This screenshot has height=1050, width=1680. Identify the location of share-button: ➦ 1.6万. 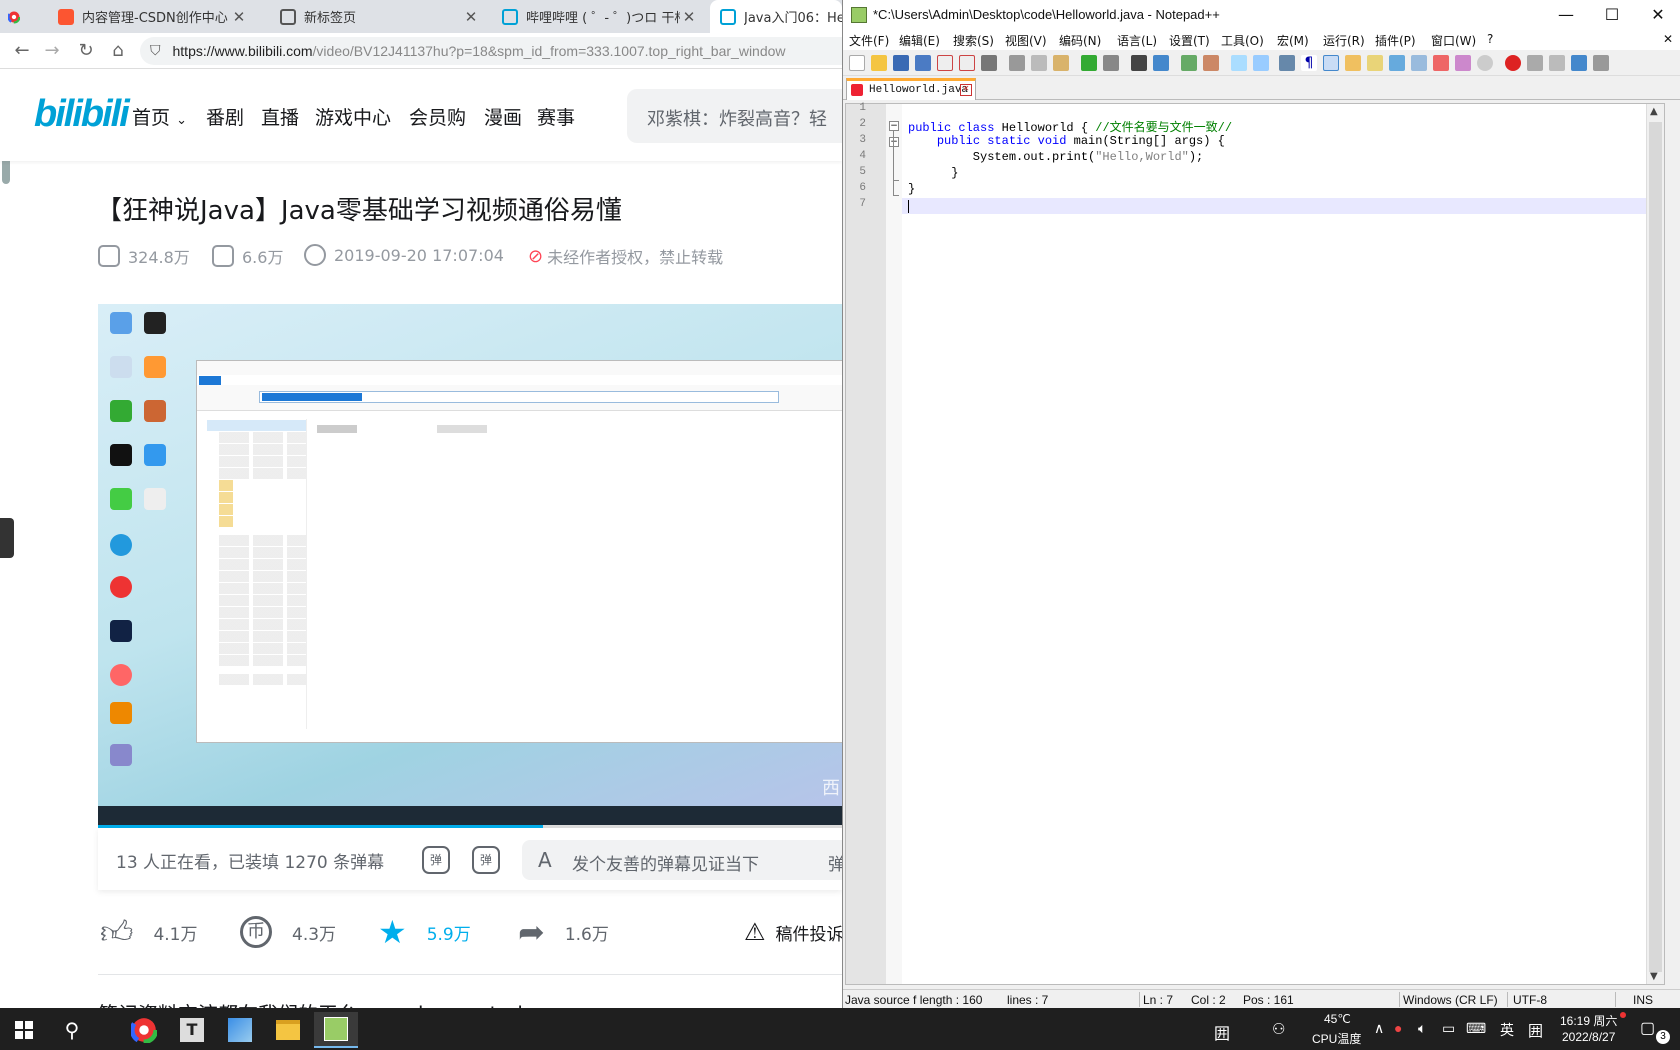
(563, 932).